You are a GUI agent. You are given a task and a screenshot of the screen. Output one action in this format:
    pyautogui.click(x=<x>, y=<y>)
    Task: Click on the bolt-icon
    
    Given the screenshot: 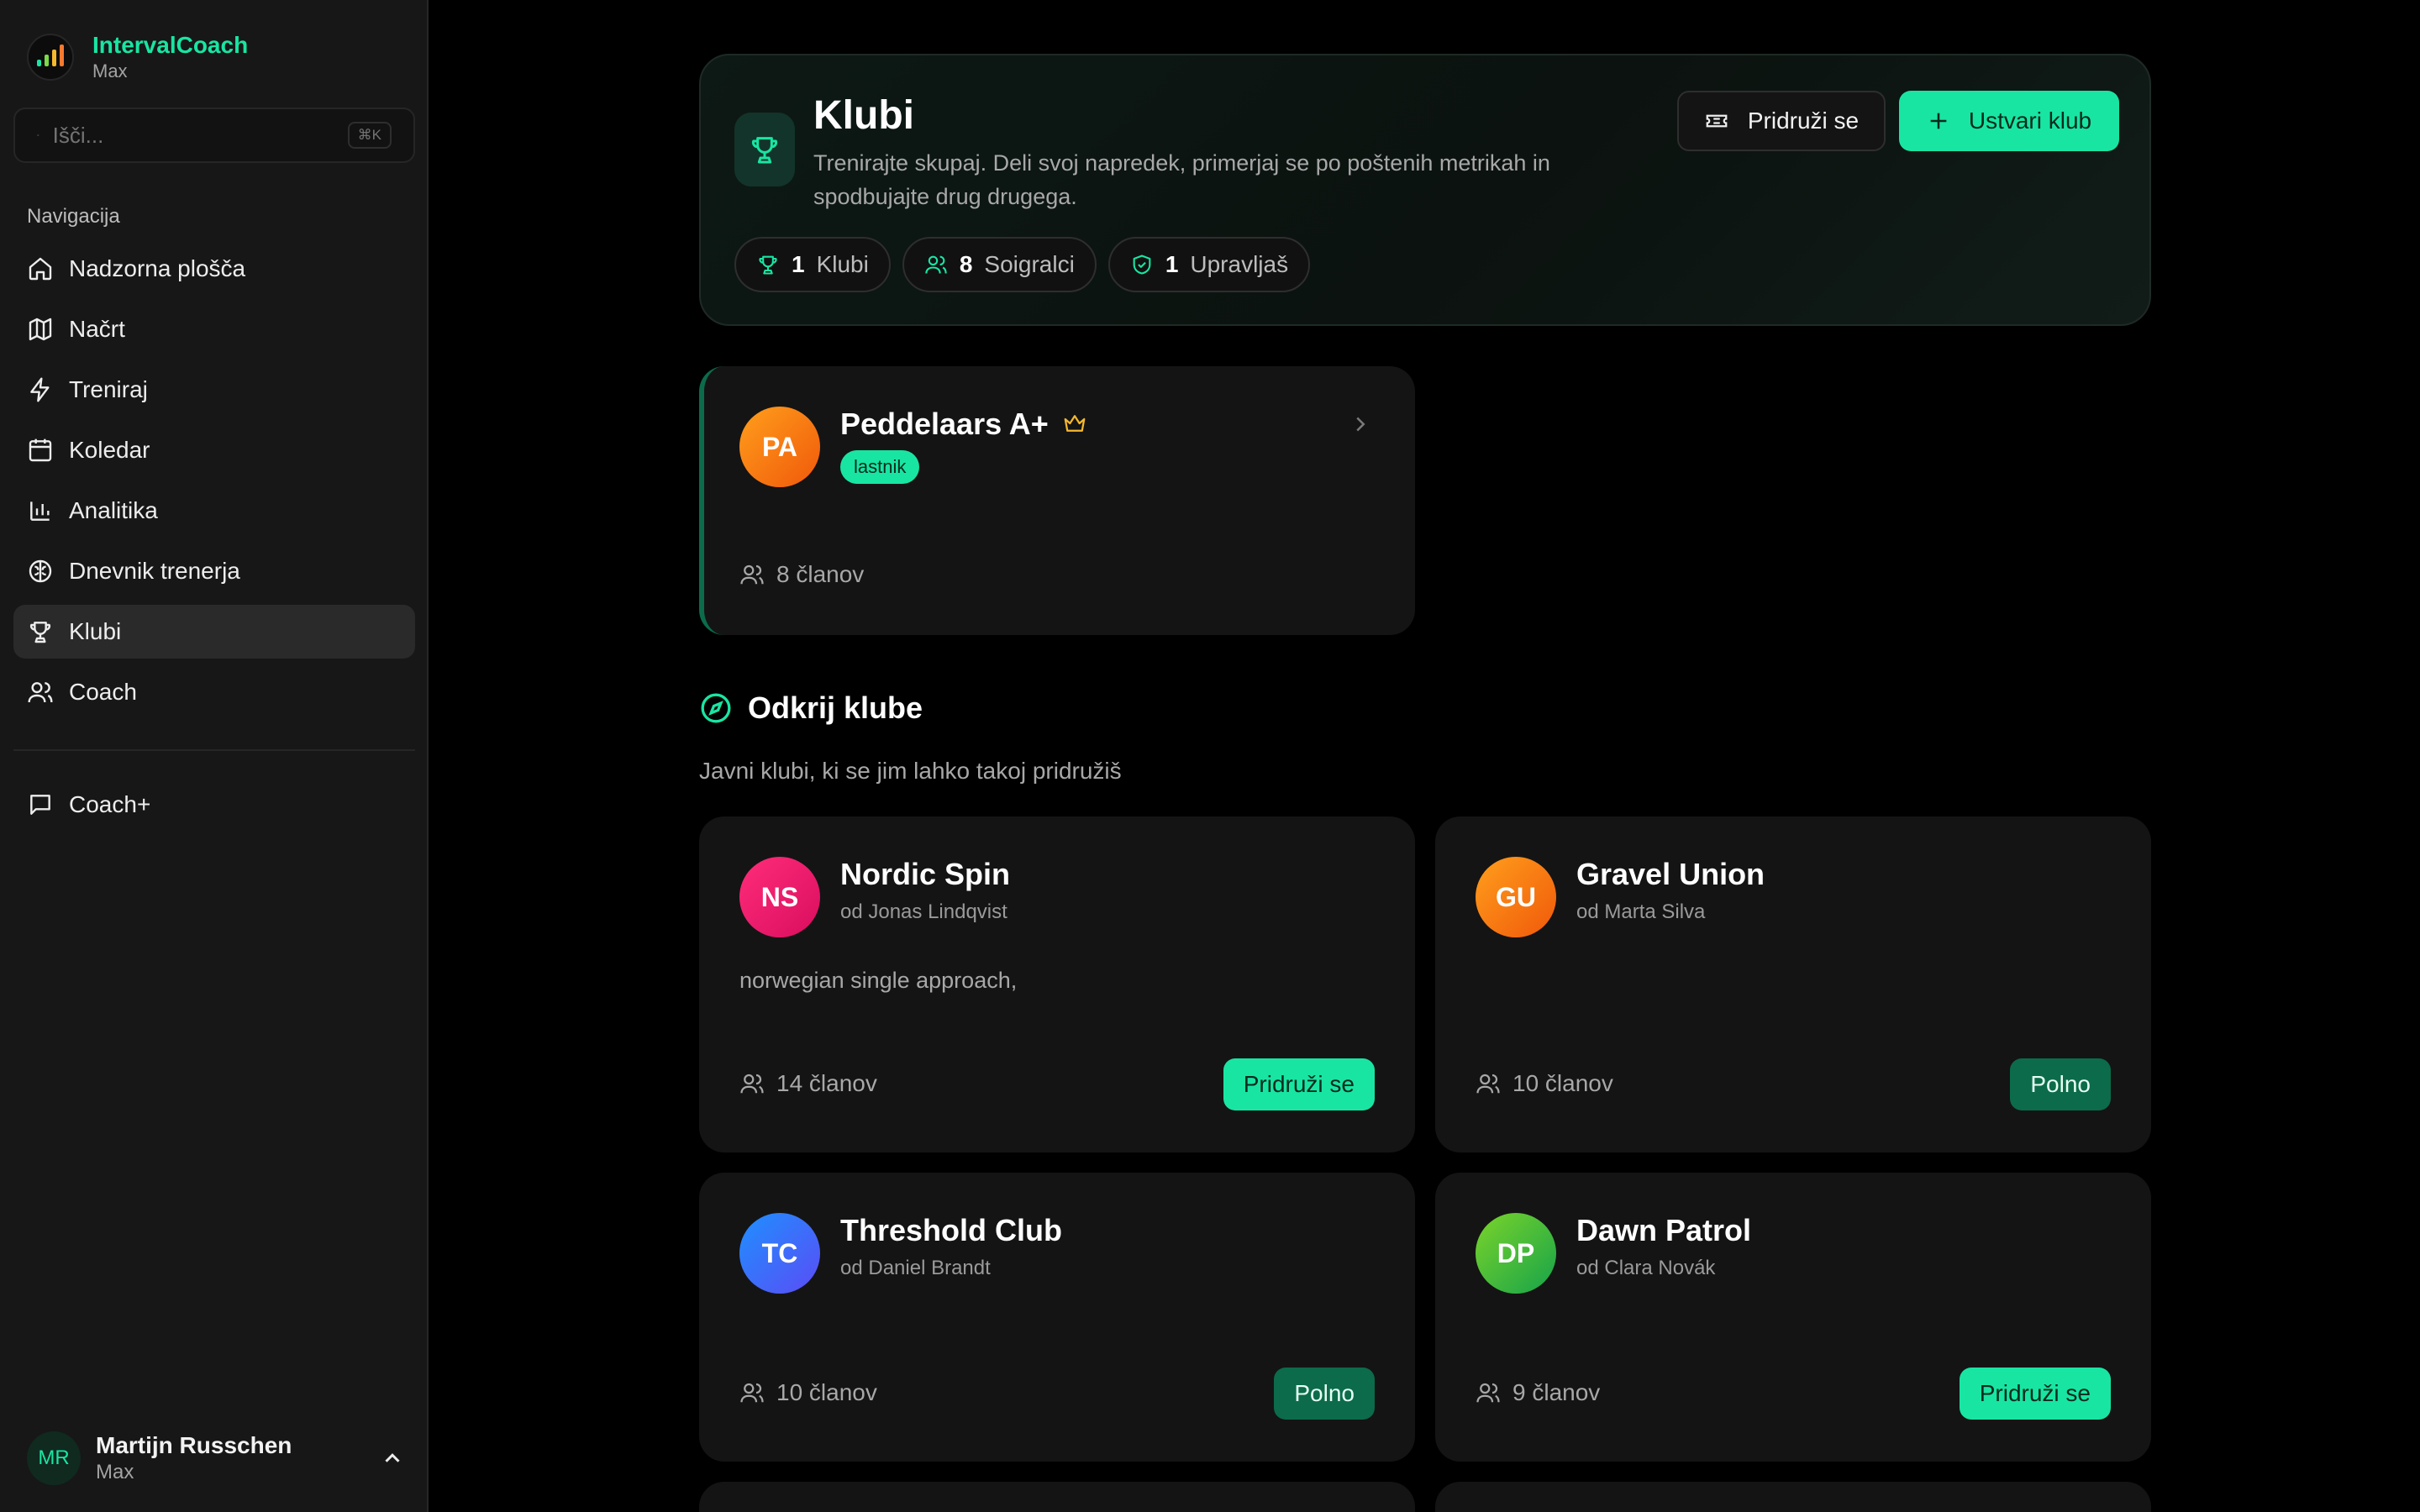 What is the action you would take?
    pyautogui.click(x=40, y=389)
    